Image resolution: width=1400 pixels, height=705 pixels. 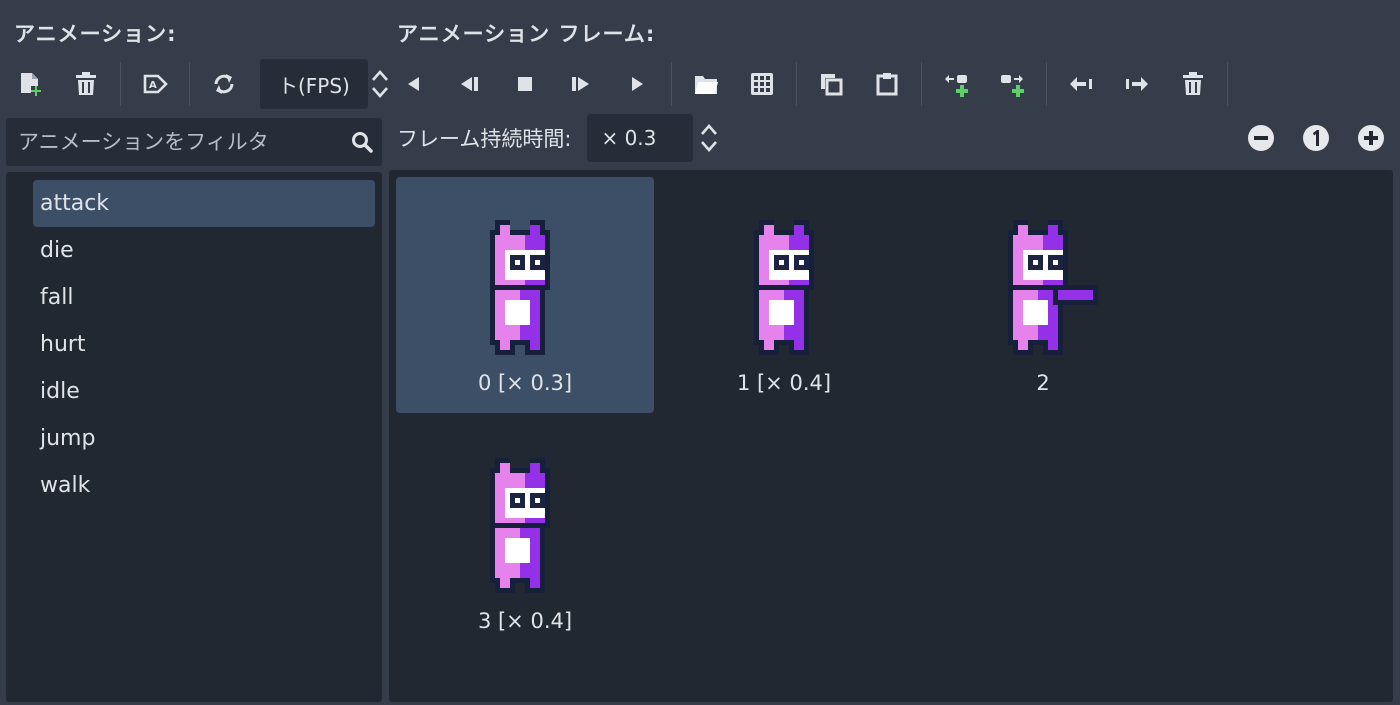 I want to click on animation-filter-input, so click(x=174, y=142).